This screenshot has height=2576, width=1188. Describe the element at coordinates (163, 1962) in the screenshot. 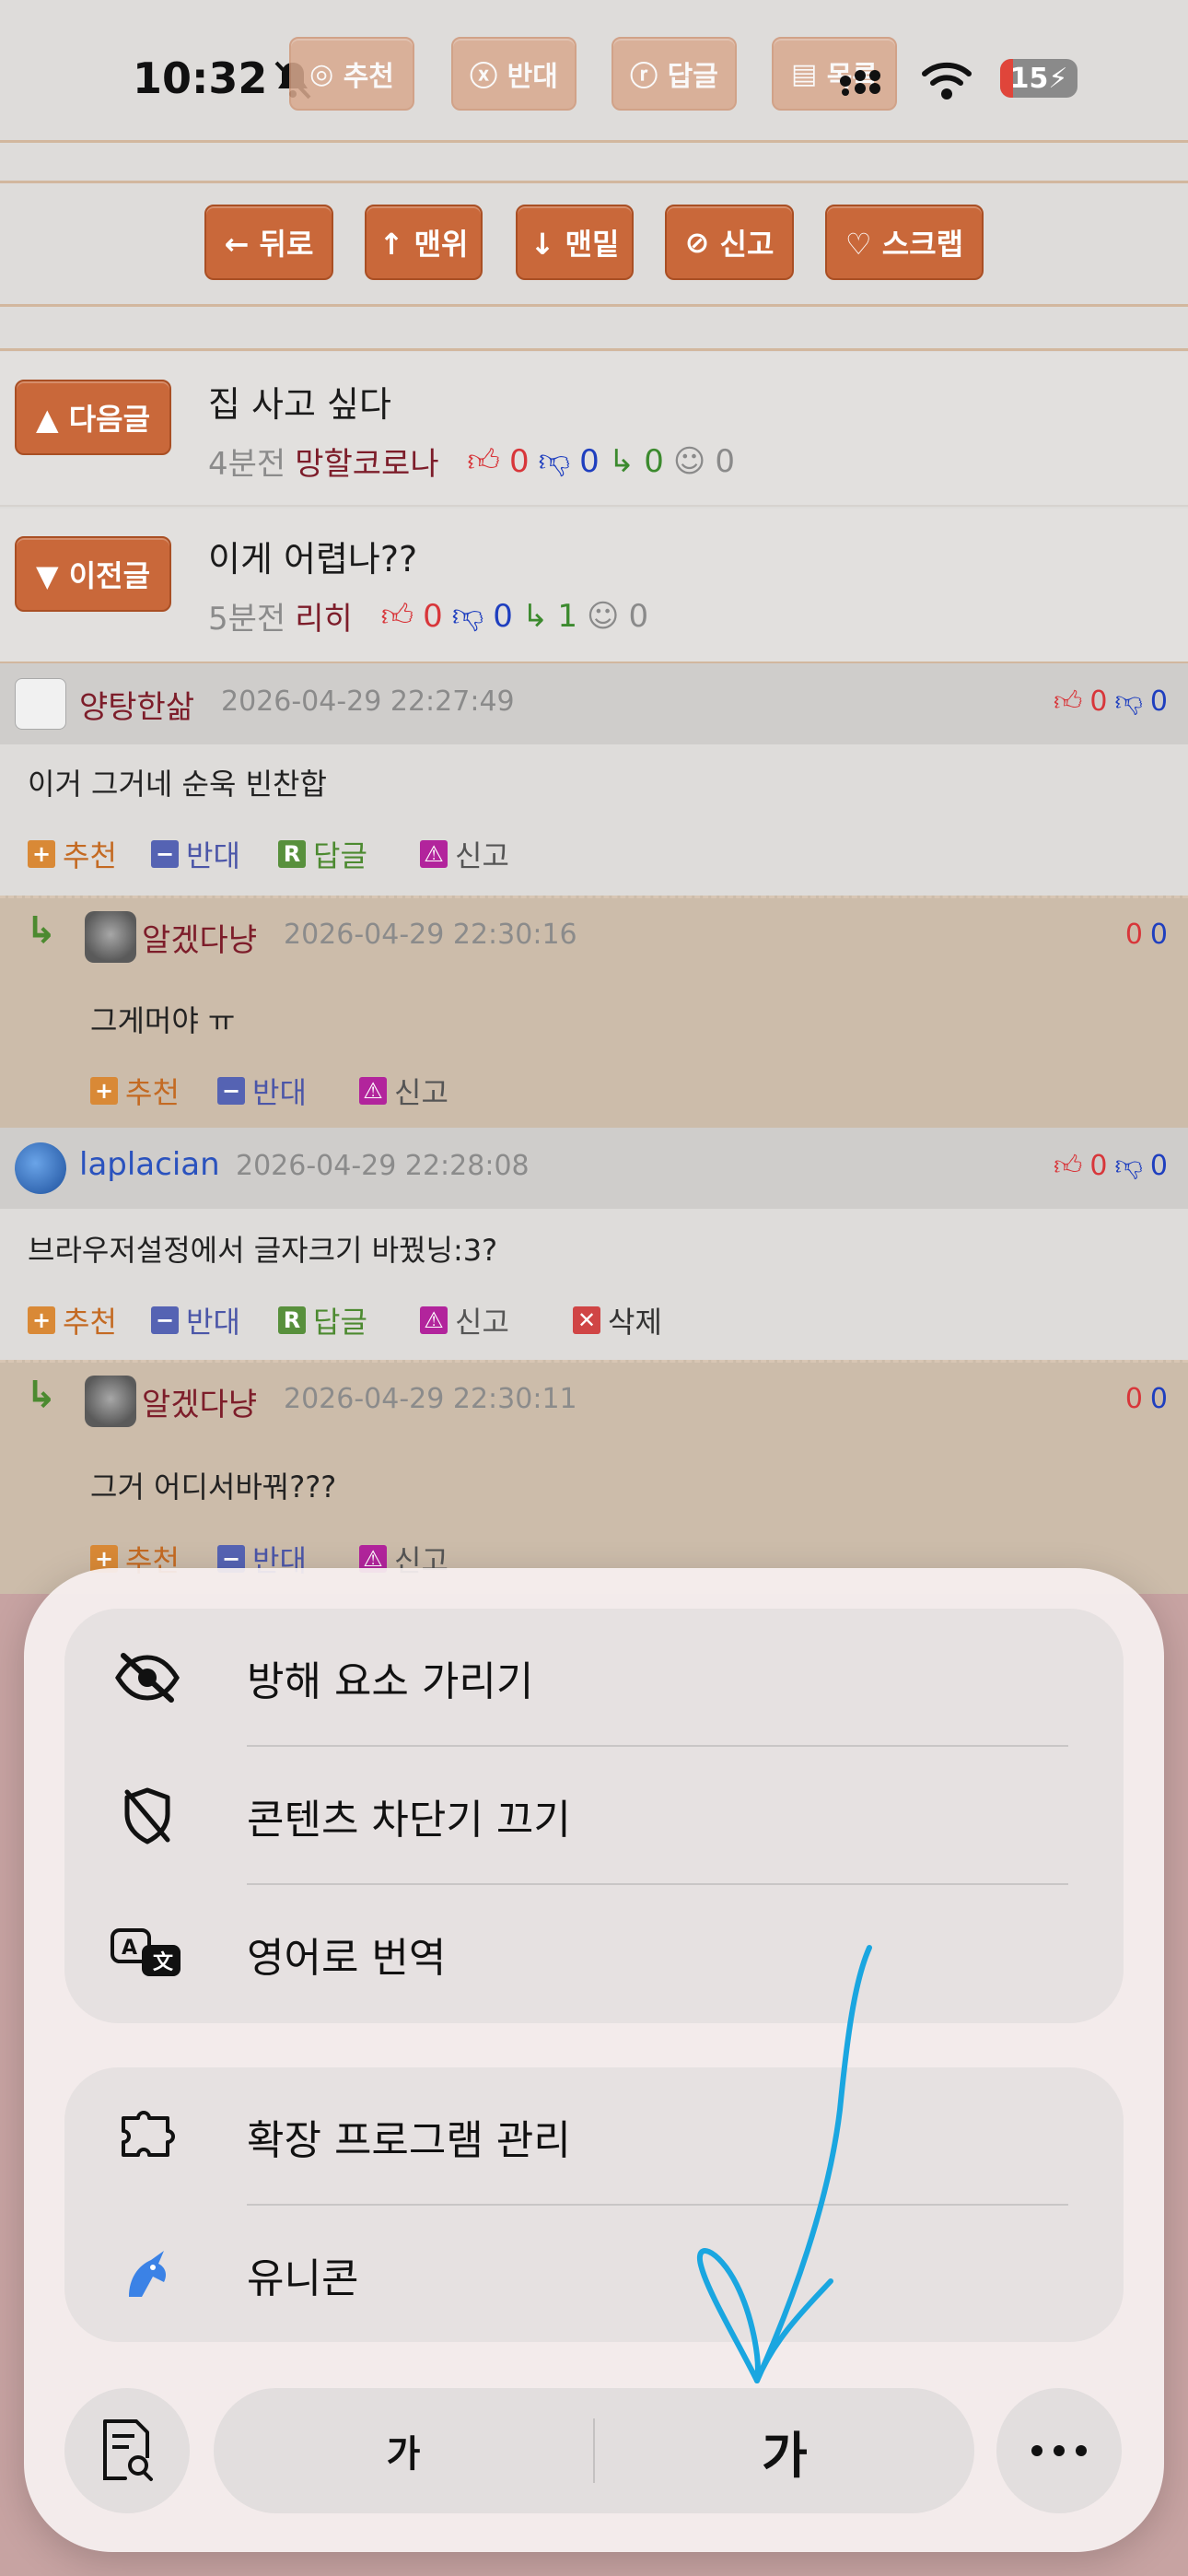

I see `svg-text: 文` at that location.